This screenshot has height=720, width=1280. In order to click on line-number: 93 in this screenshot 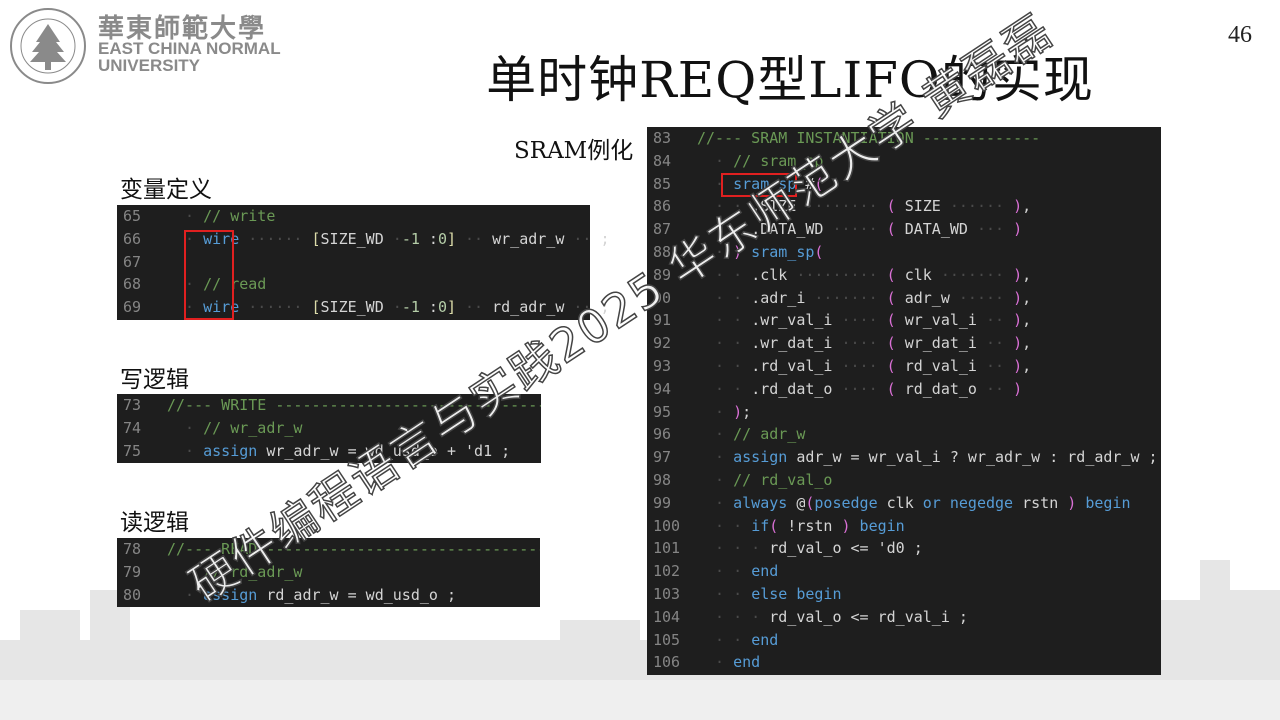, I will do `click(662, 365)`.